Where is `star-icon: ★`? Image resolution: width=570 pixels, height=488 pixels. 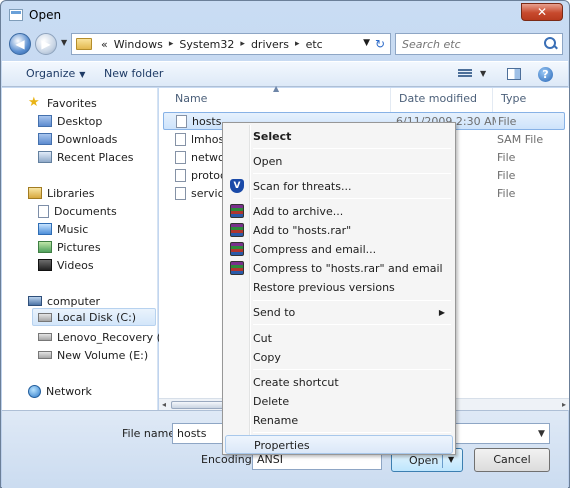 star-icon: ★ is located at coordinates (34, 102).